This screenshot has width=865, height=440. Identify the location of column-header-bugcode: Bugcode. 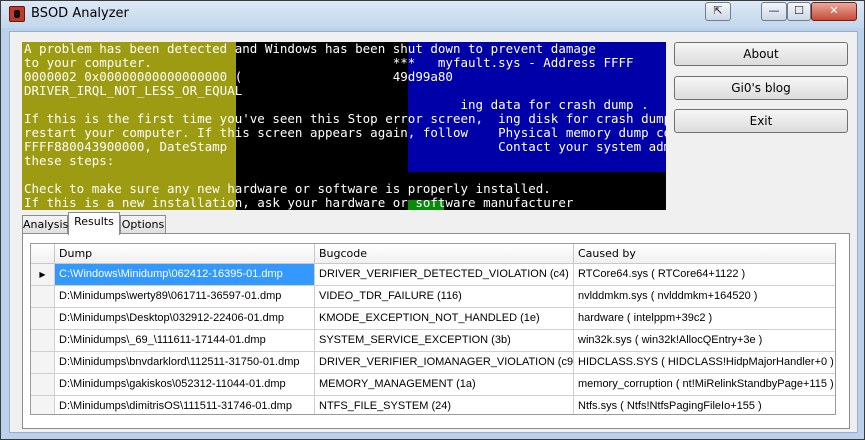
(444, 254).